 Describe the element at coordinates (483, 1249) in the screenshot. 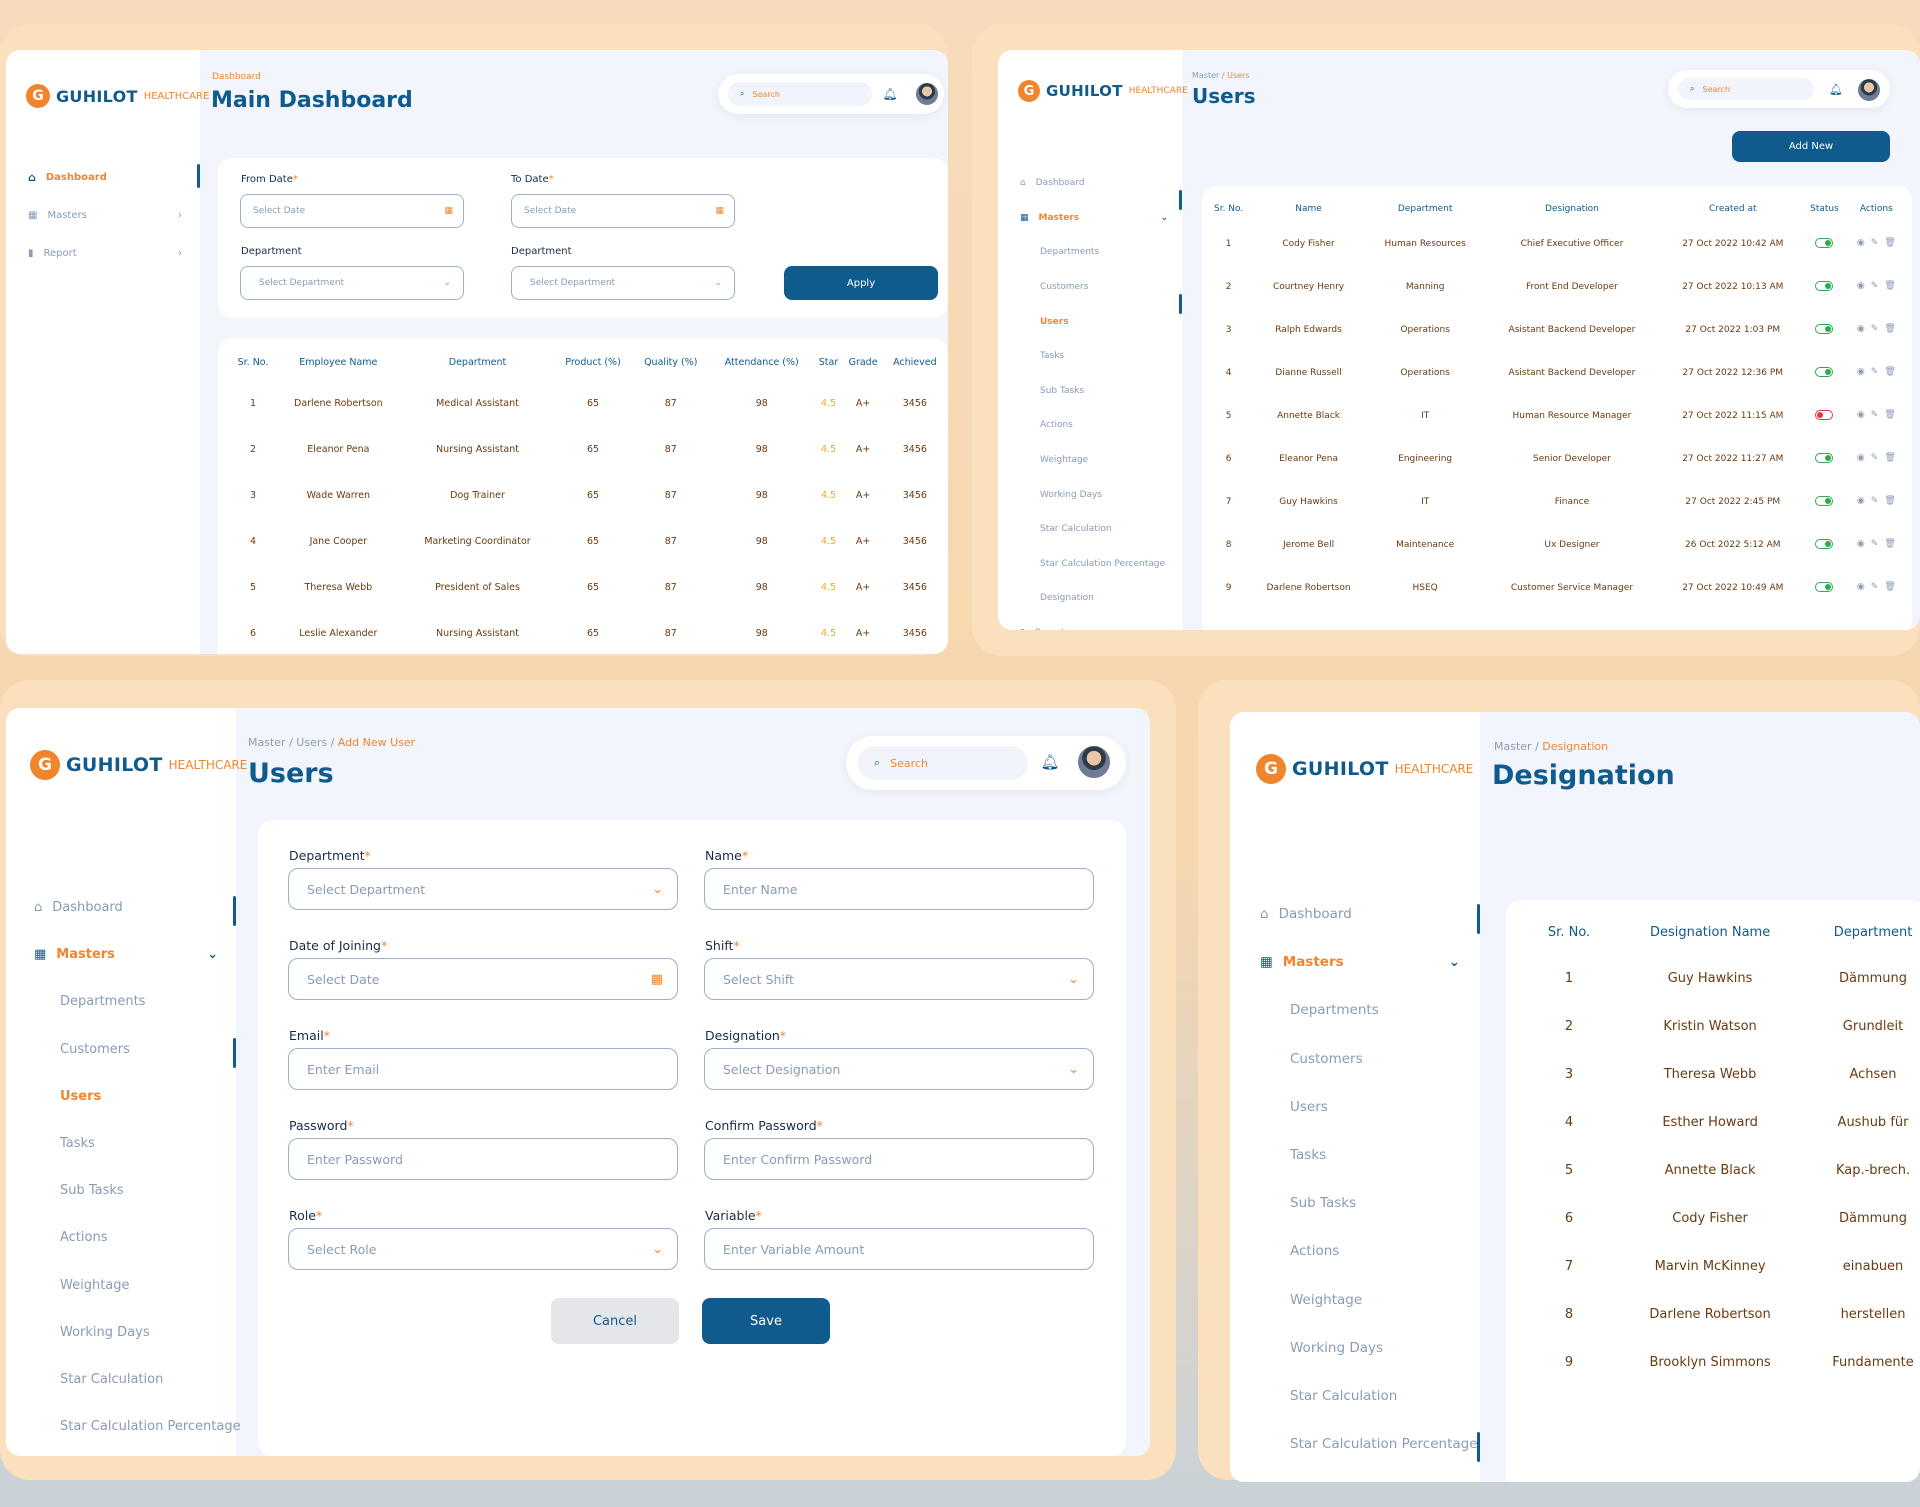

I see `role-field: Select Role ⌄` at that location.